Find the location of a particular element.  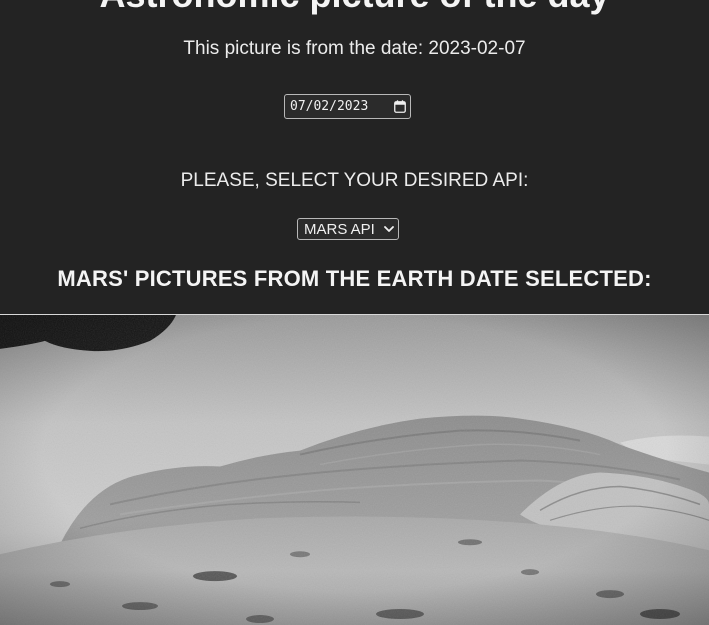

api-select-value: MARS API is located at coordinates (339, 229).